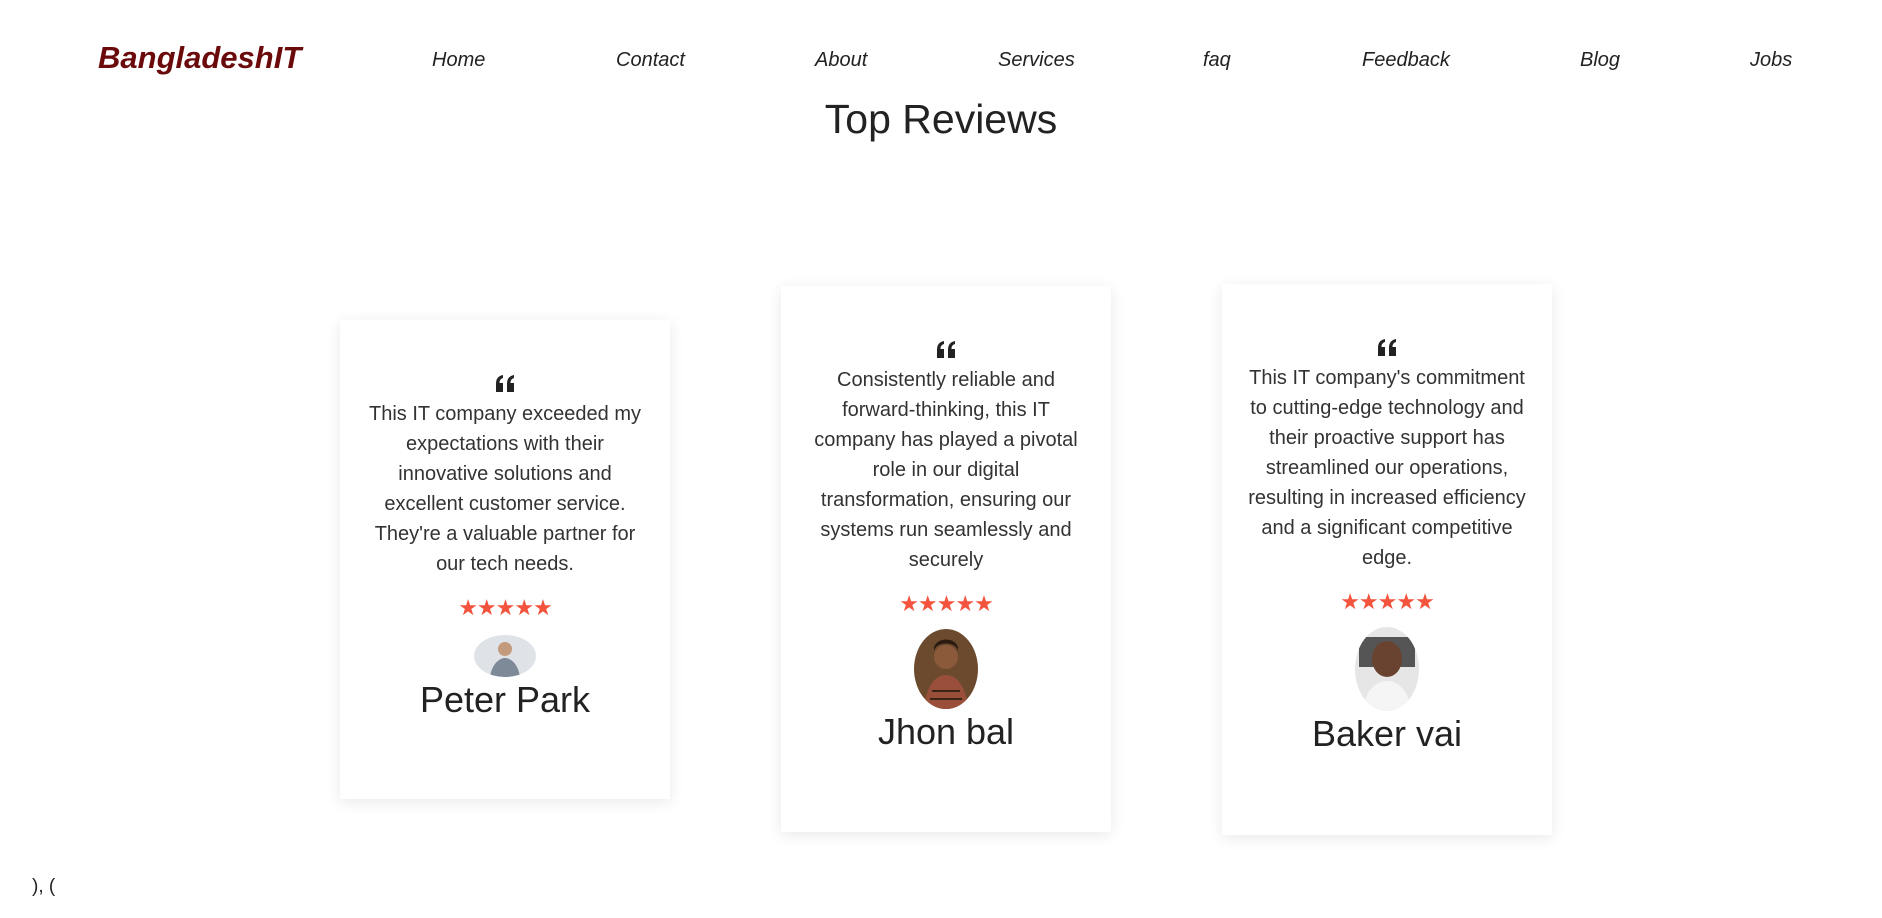 The image size is (1882, 918). I want to click on brand-logo: BangladeshIT, so click(199, 58).